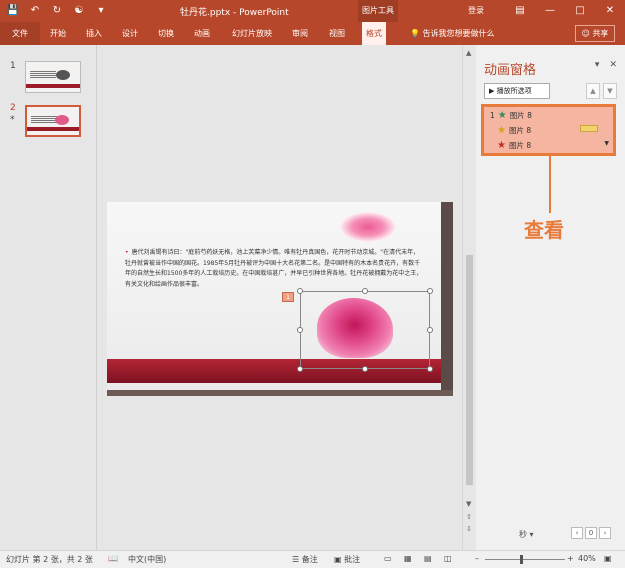  I want to click on customize-icon: ▾, so click(101, 11).